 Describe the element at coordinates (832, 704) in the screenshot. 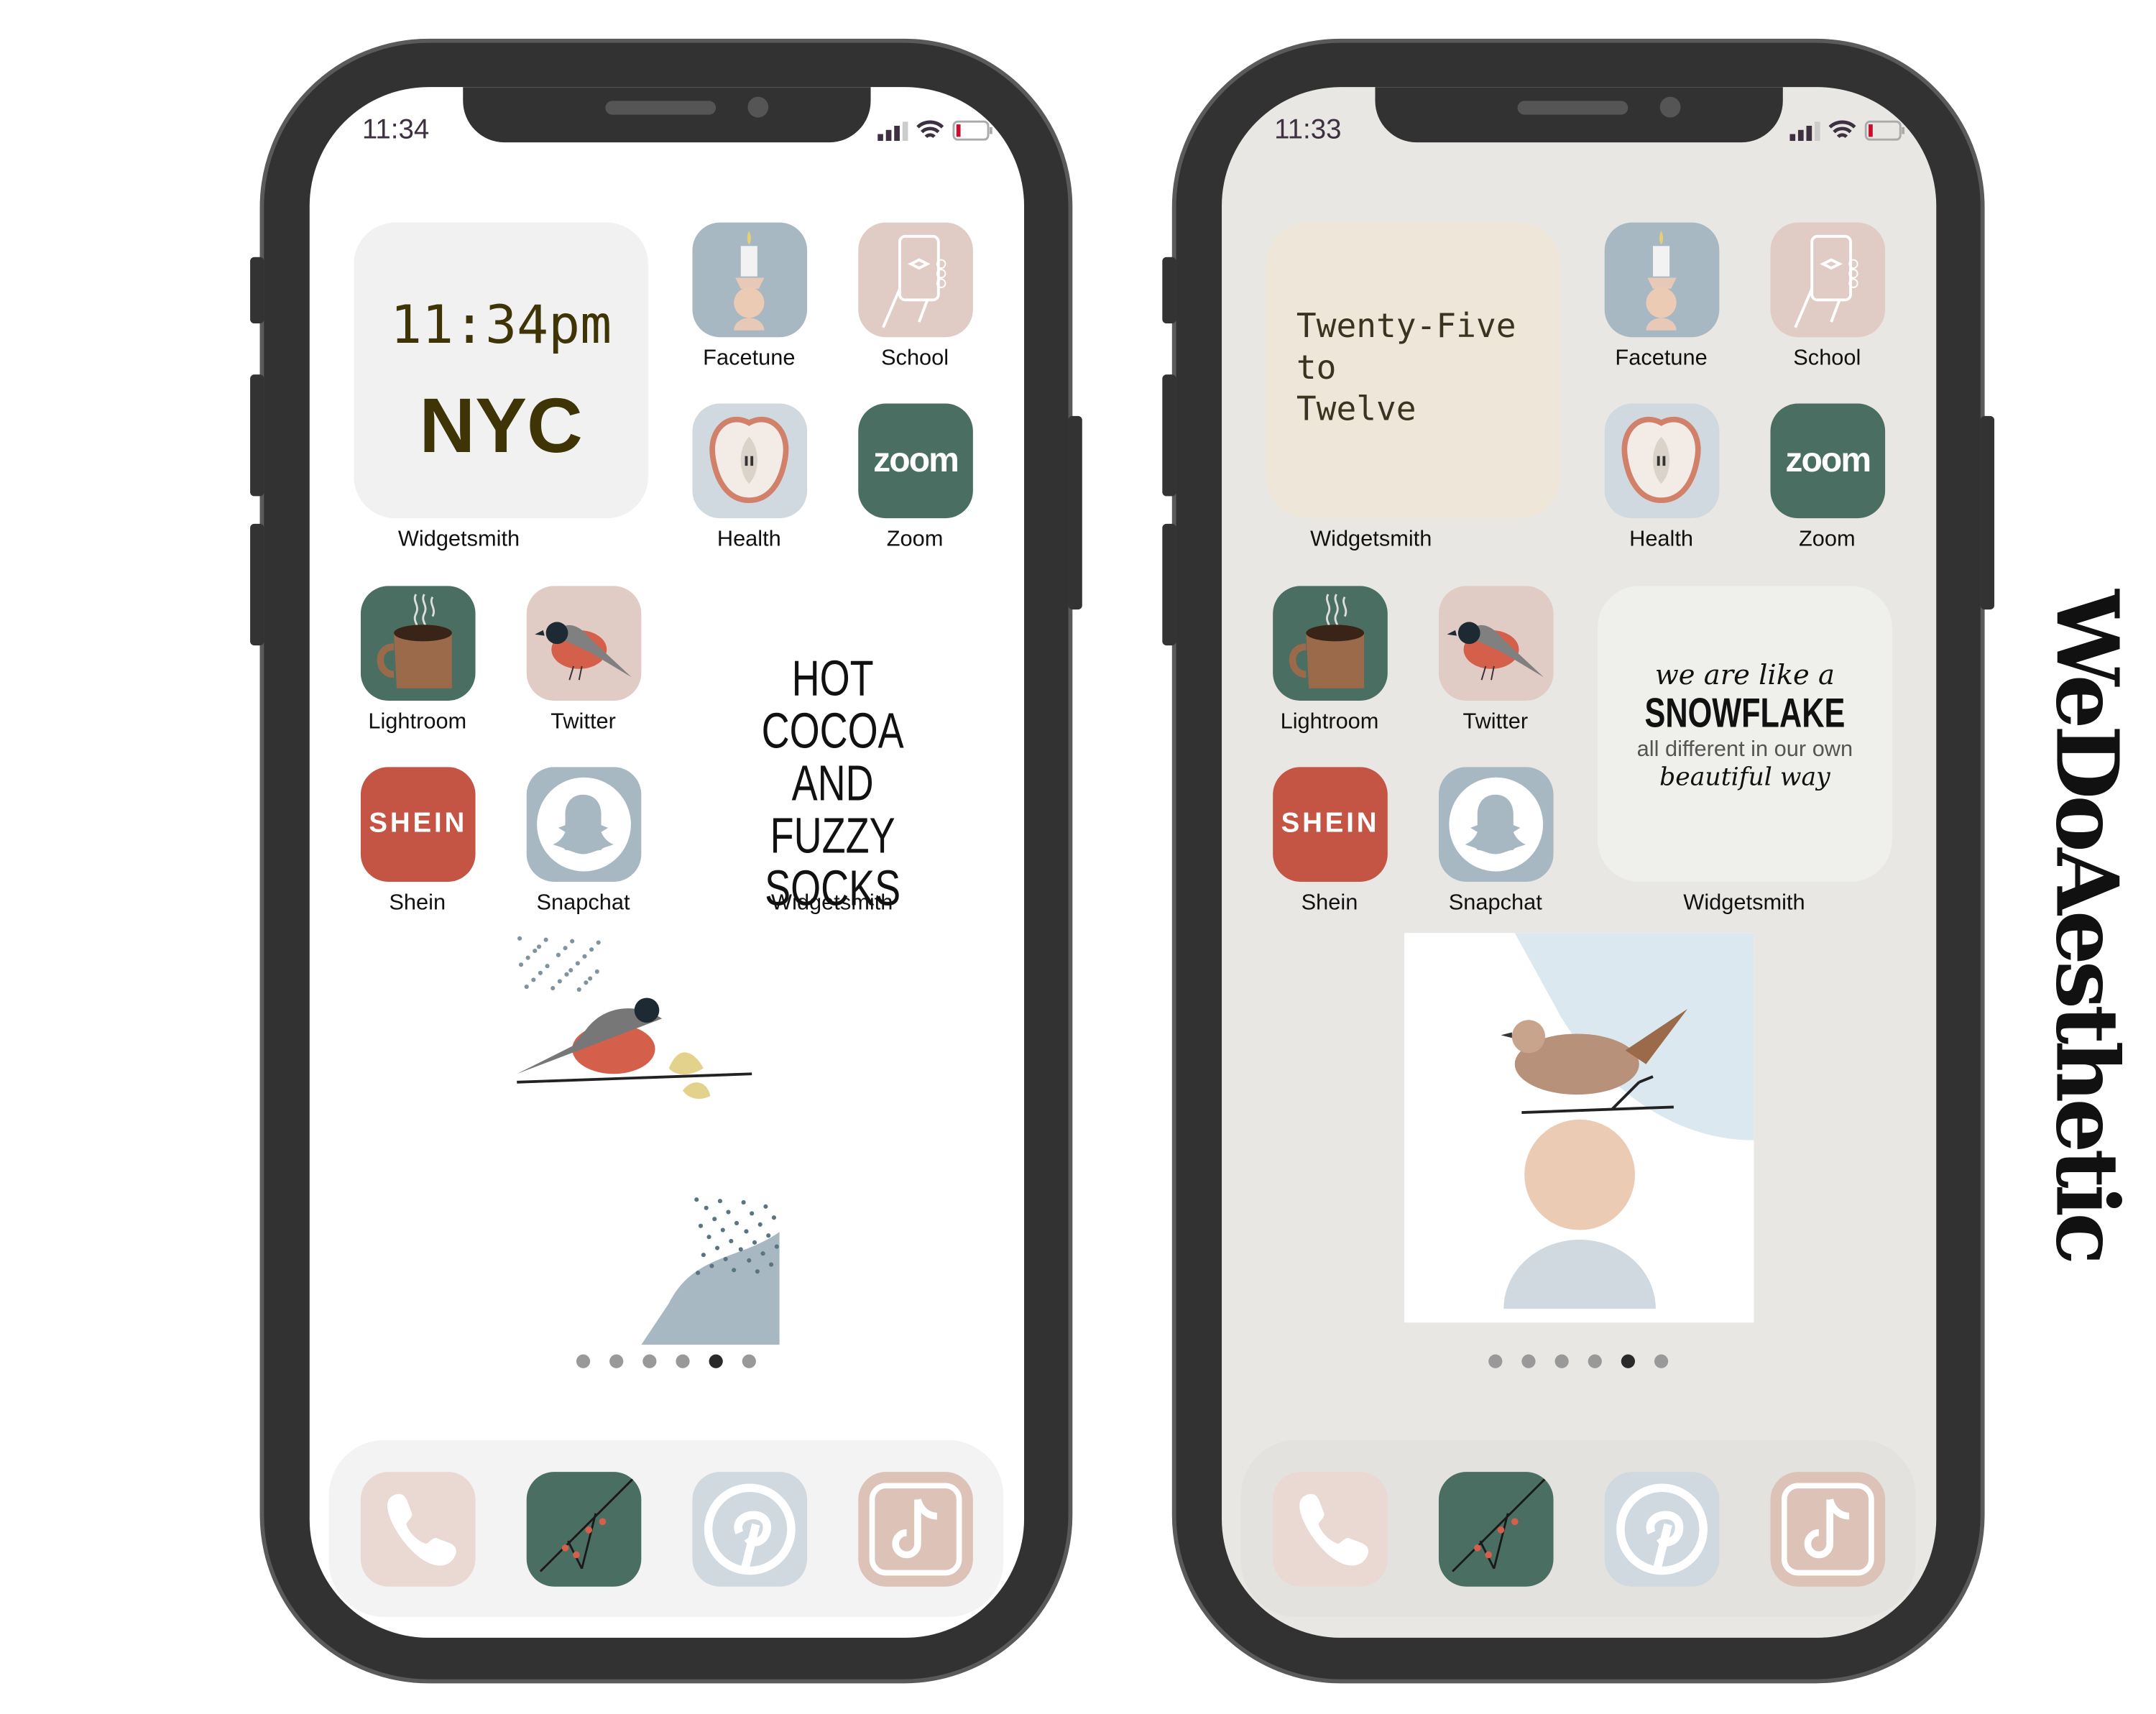

I see `widget-line: HOT COCOA` at that location.